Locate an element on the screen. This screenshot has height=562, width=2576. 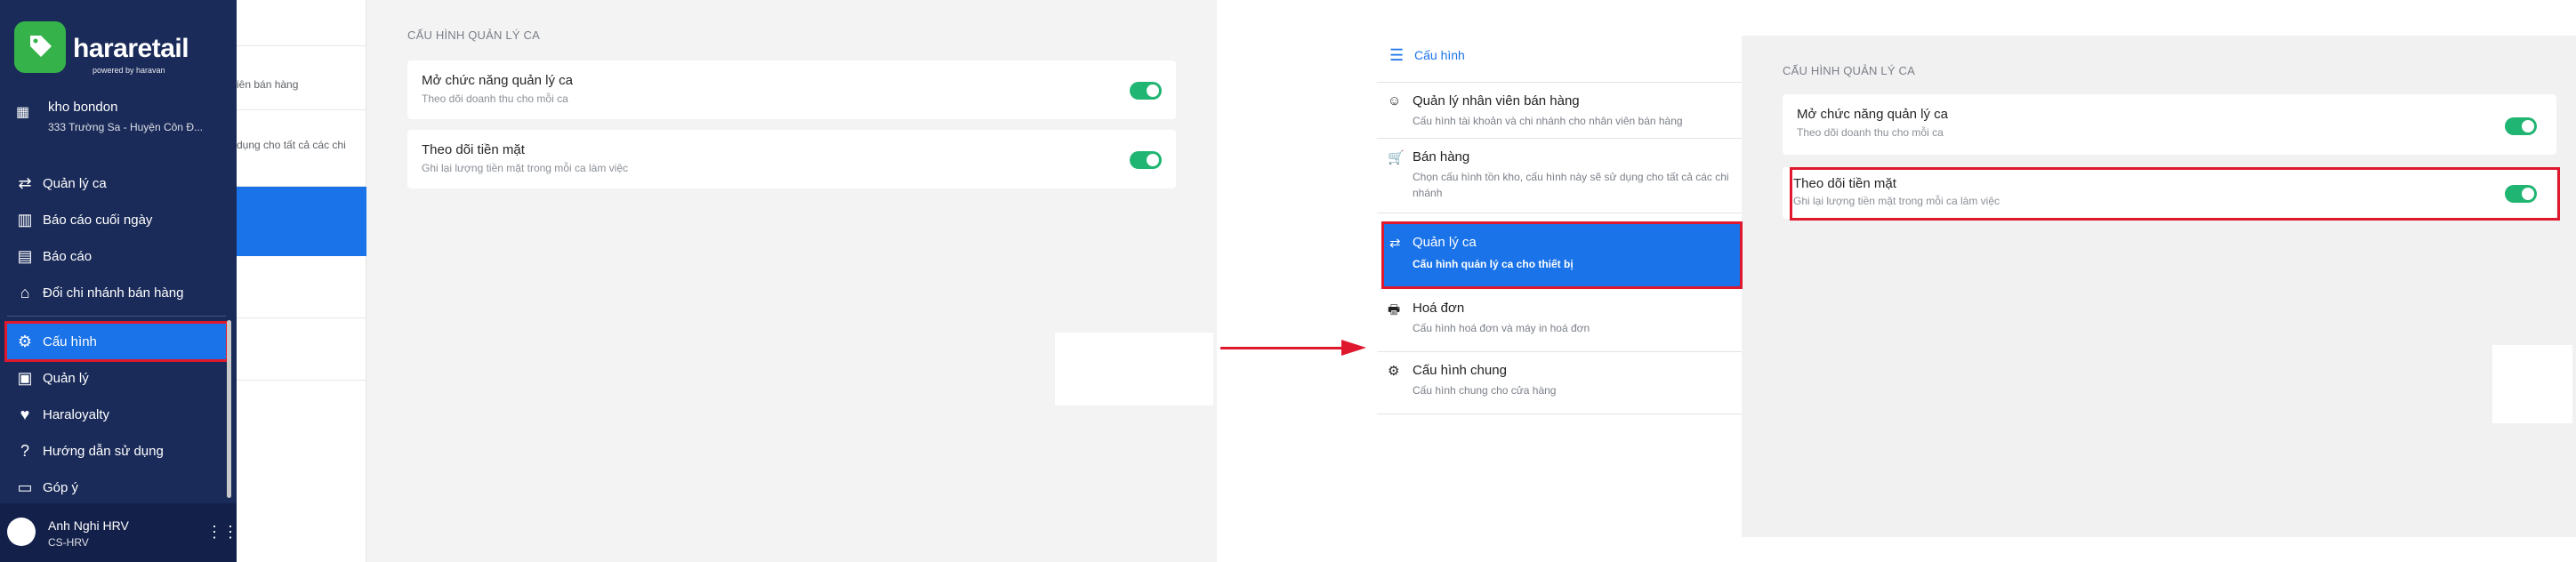
list-item-active is located at coordinates (301, 221).